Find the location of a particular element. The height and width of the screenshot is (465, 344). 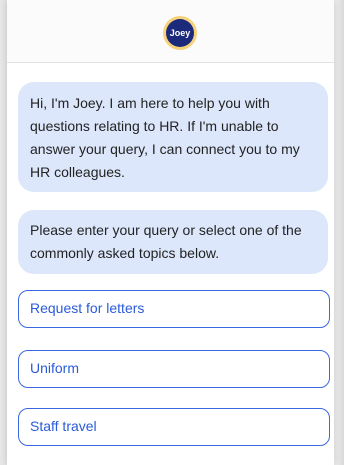

topic-option-staff-travel: Staff travel is located at coordinates (174, 427).